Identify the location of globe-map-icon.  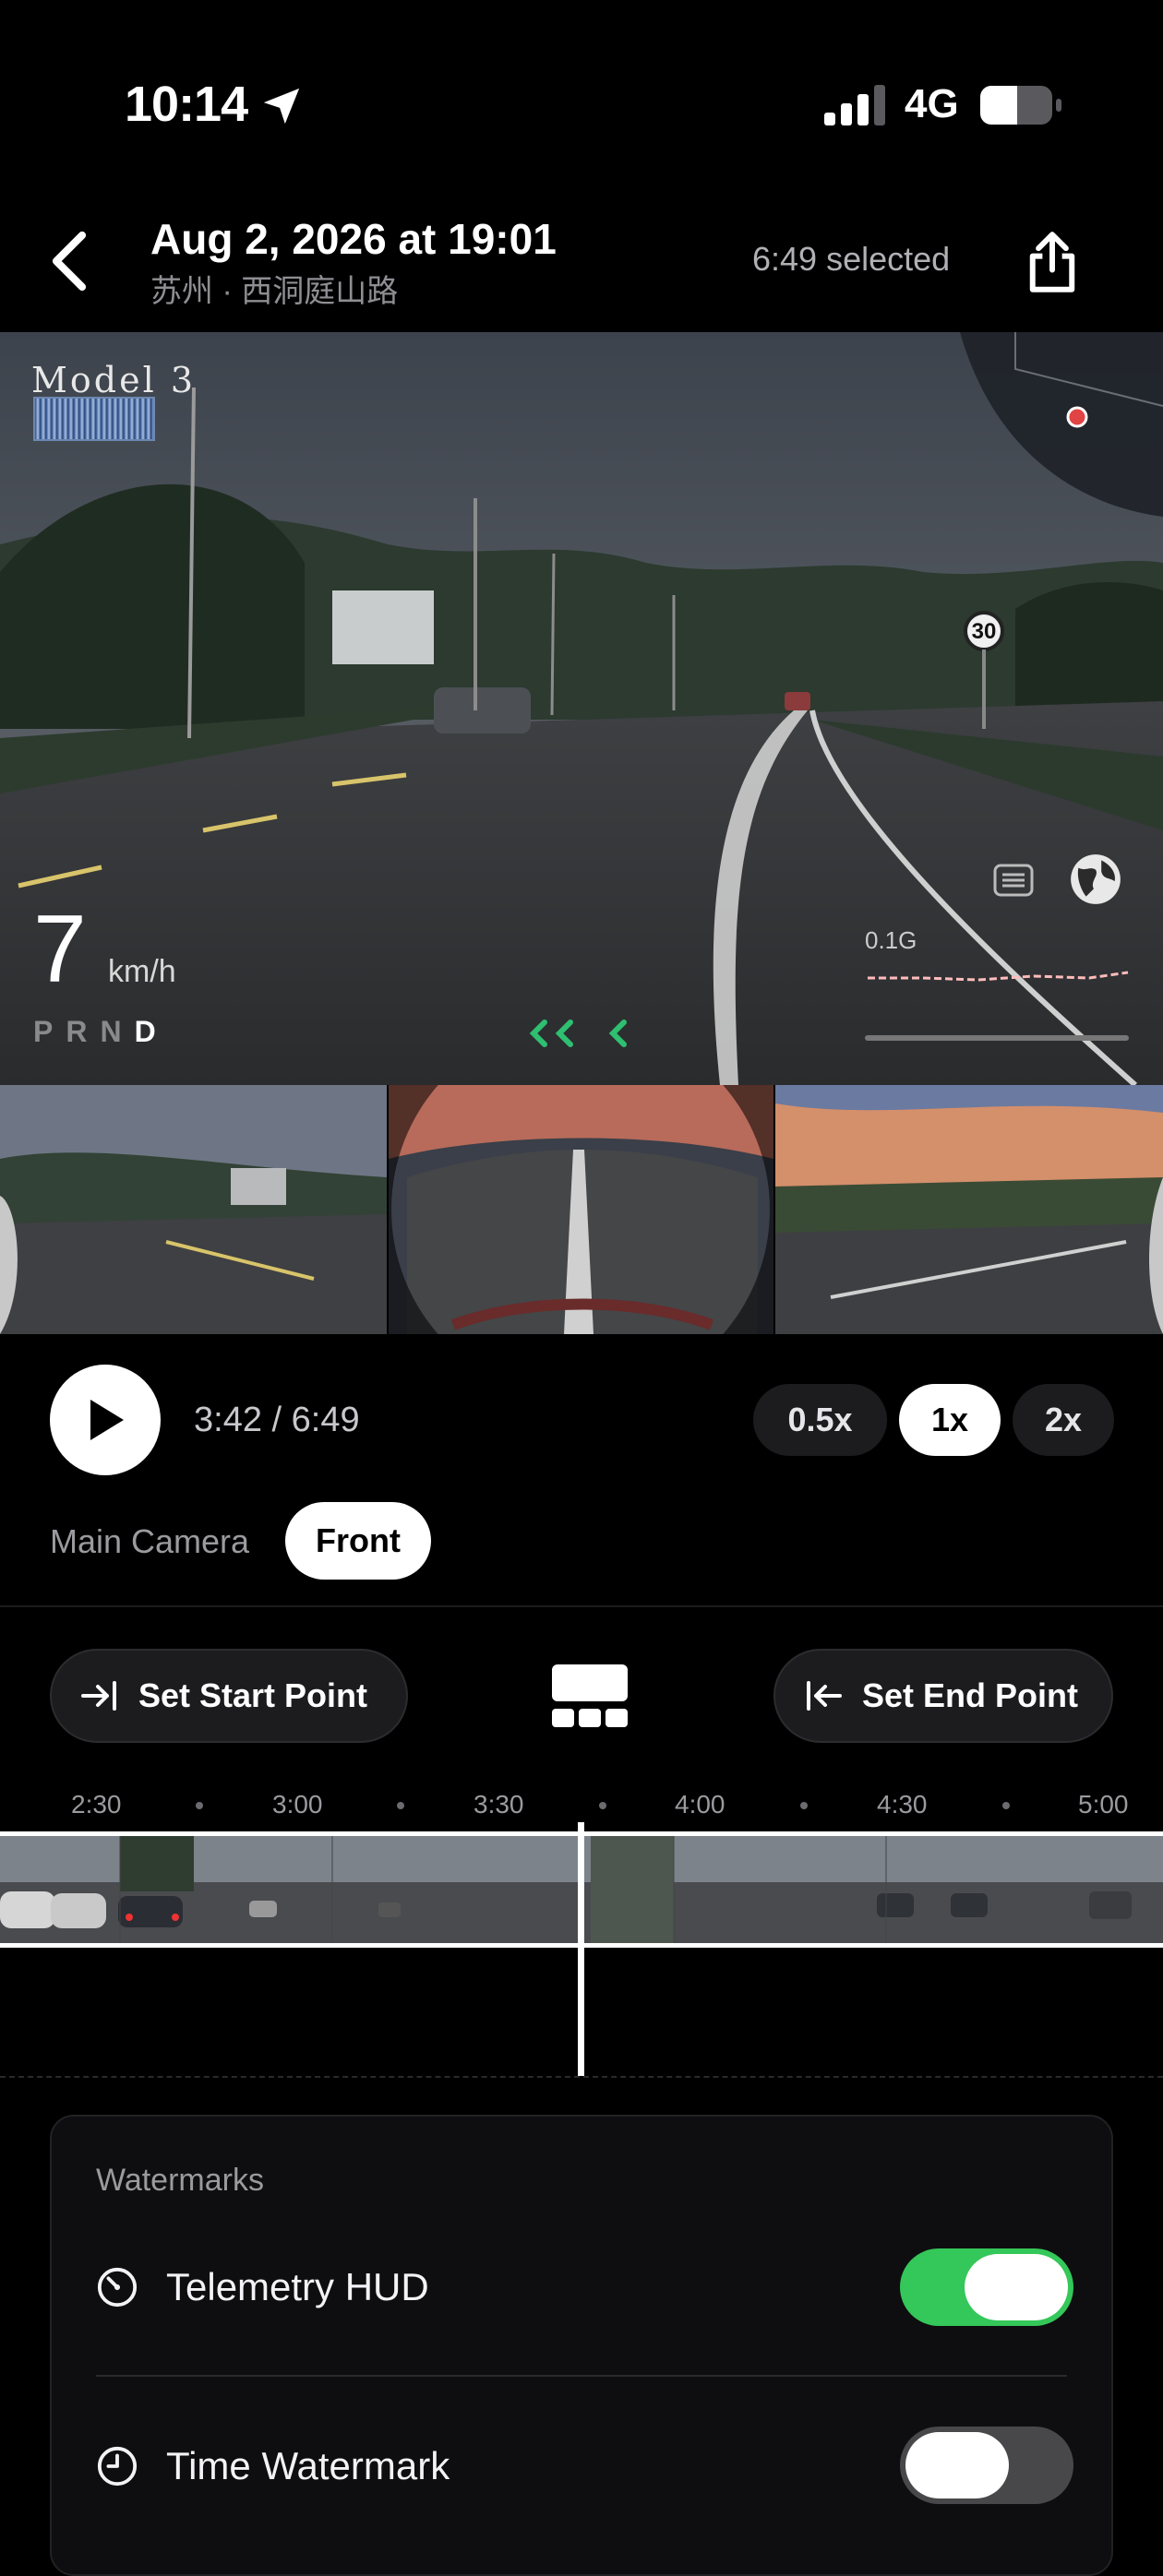
(1096, 880).